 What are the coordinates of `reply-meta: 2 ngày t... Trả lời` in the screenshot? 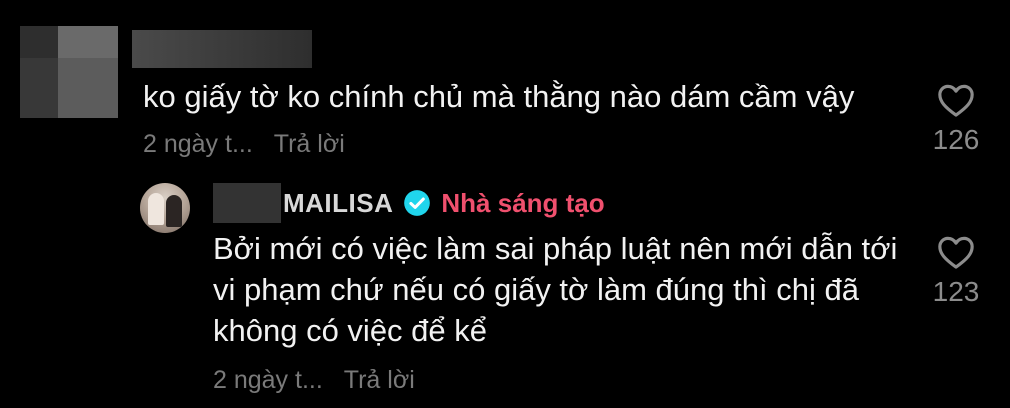 It's located at (314, 380).